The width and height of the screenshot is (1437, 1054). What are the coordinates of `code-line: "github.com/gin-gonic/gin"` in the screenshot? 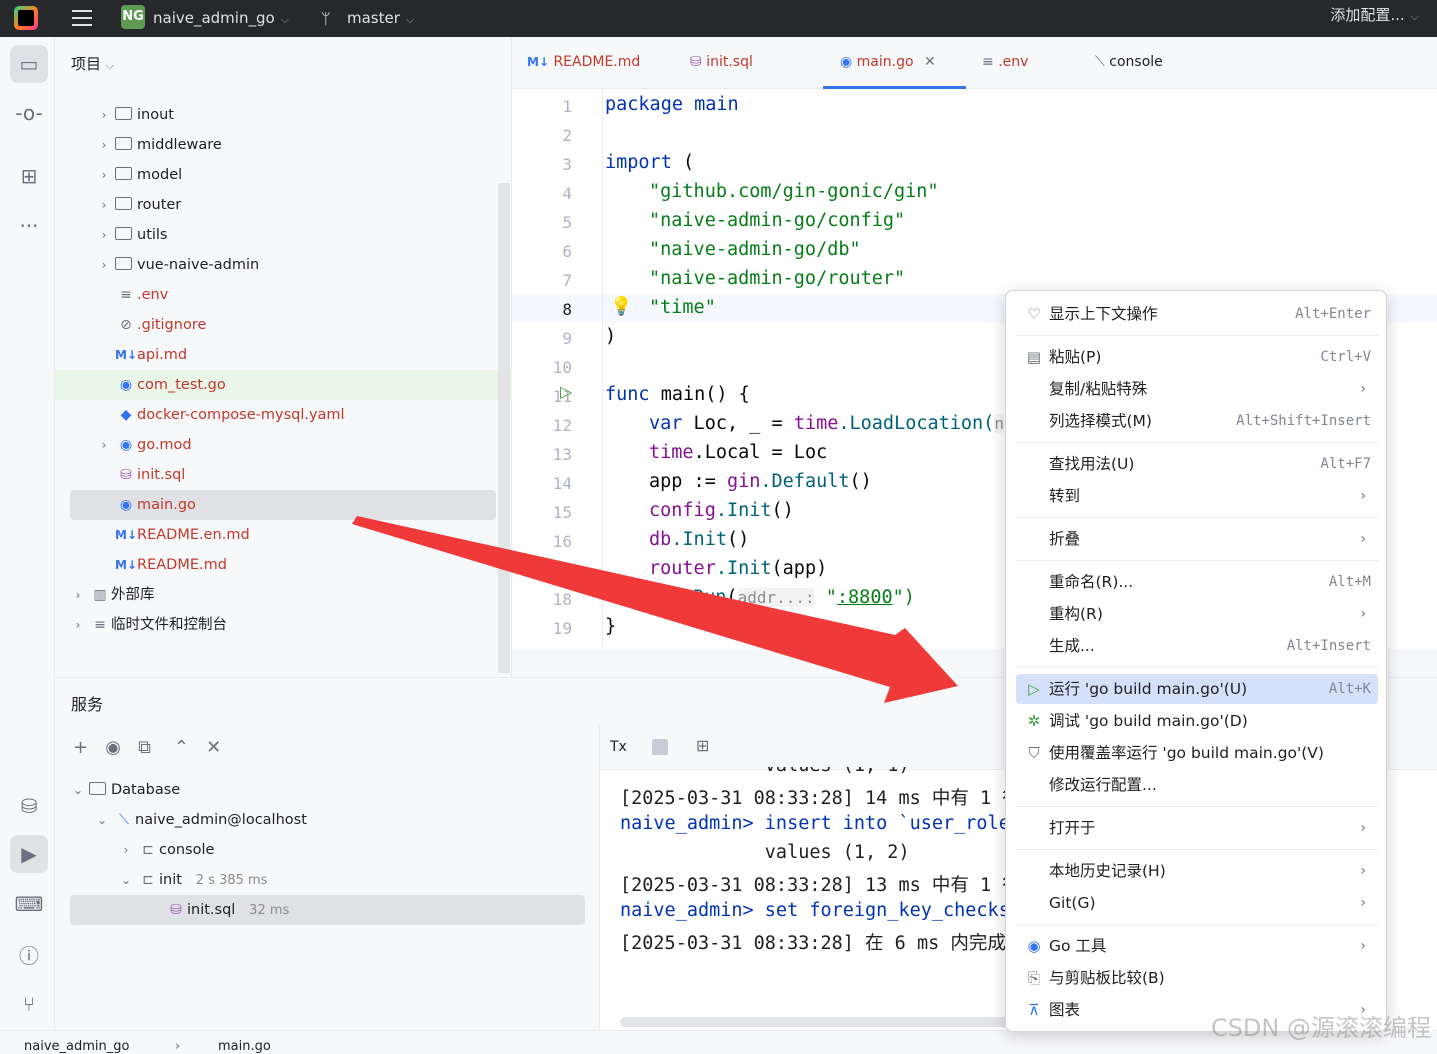 It's located at (794, 191).